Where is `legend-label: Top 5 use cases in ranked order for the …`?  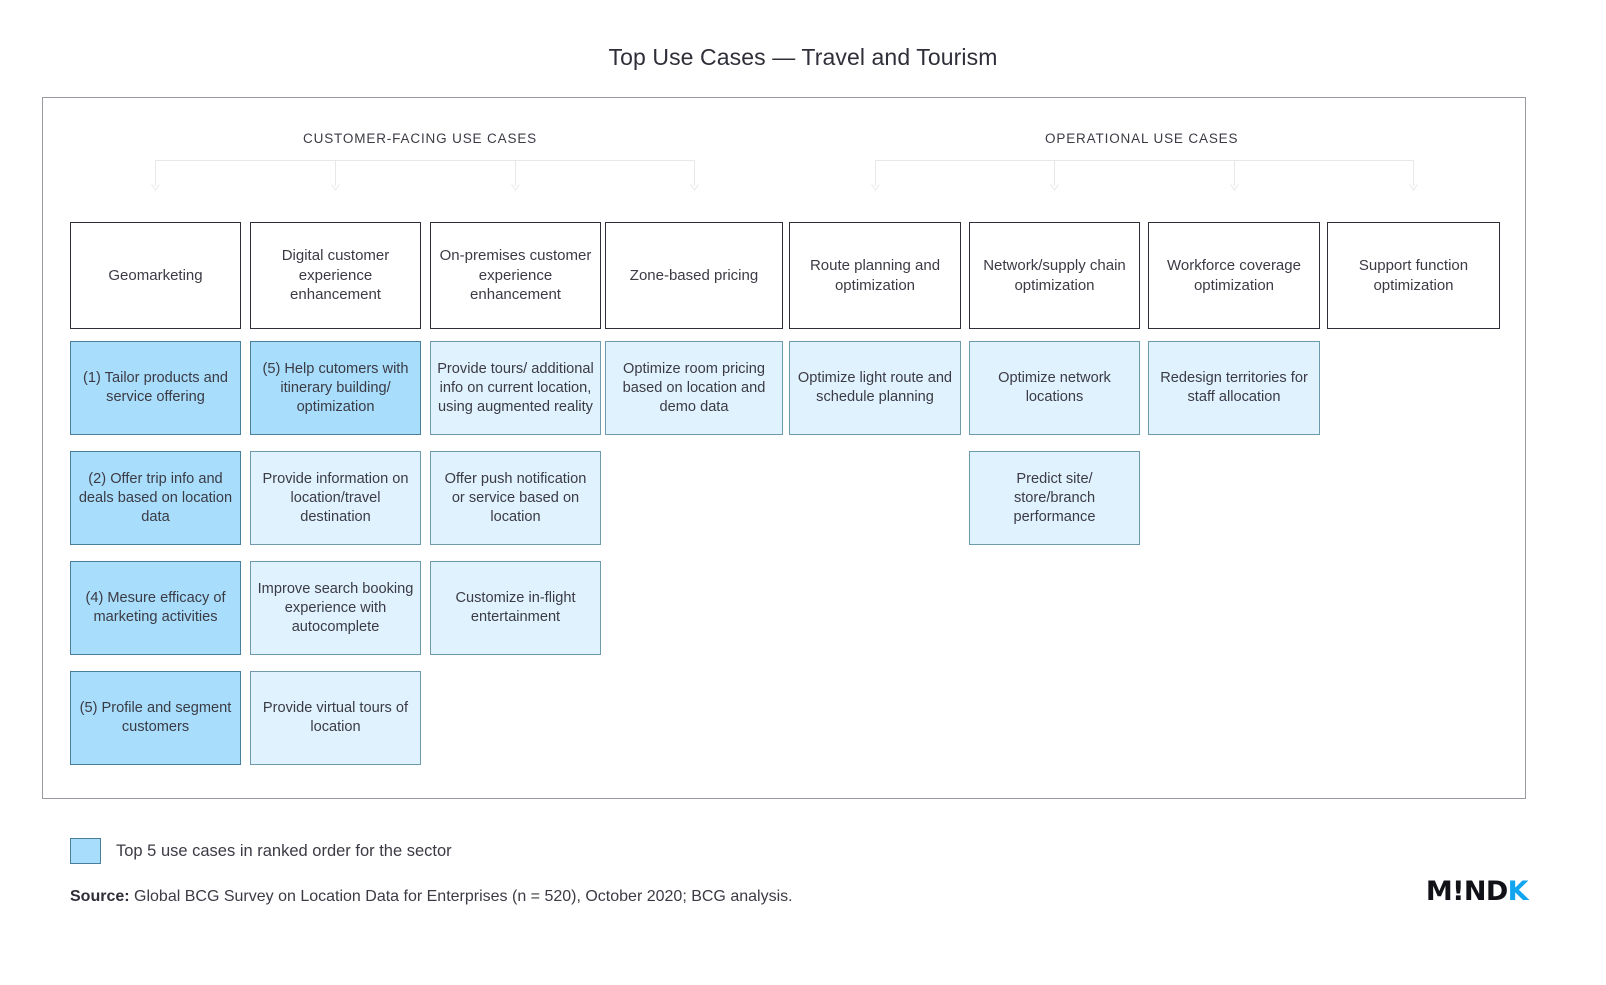
legend-label: Top 5 use cases in ranked order for the … is located at coordinates (284, 850).